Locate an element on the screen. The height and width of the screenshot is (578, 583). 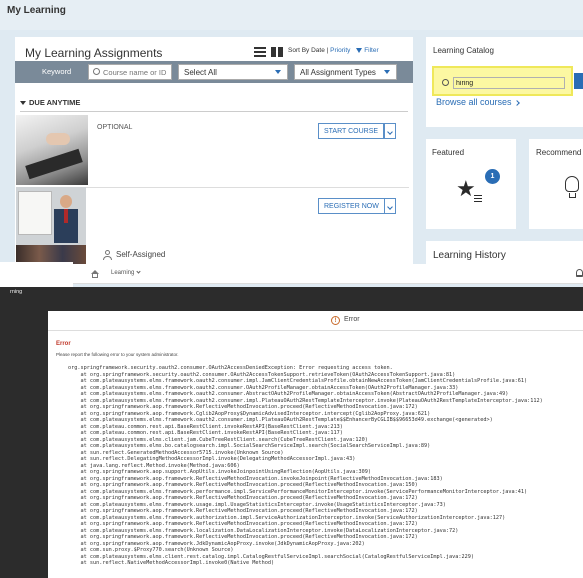
divider is located at coordinates (214, 111).